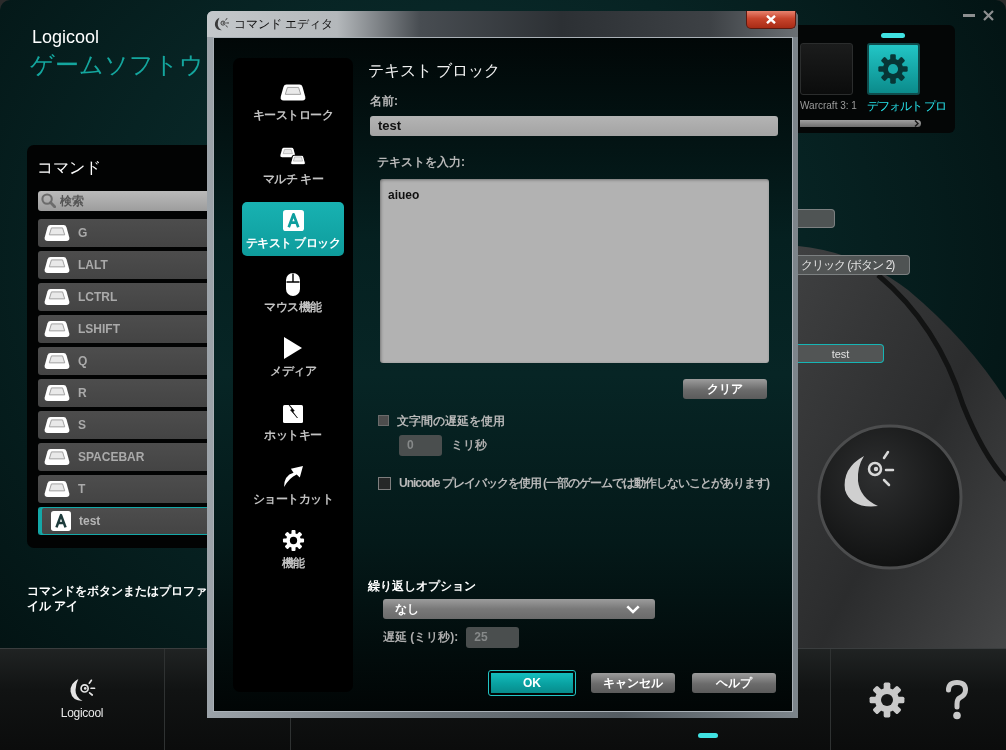 This screenshot has height=750, width=1006. Describe the element at coordinates (122, 457) in the screenshot. I see `command-item: SPACEBAR` at that location.